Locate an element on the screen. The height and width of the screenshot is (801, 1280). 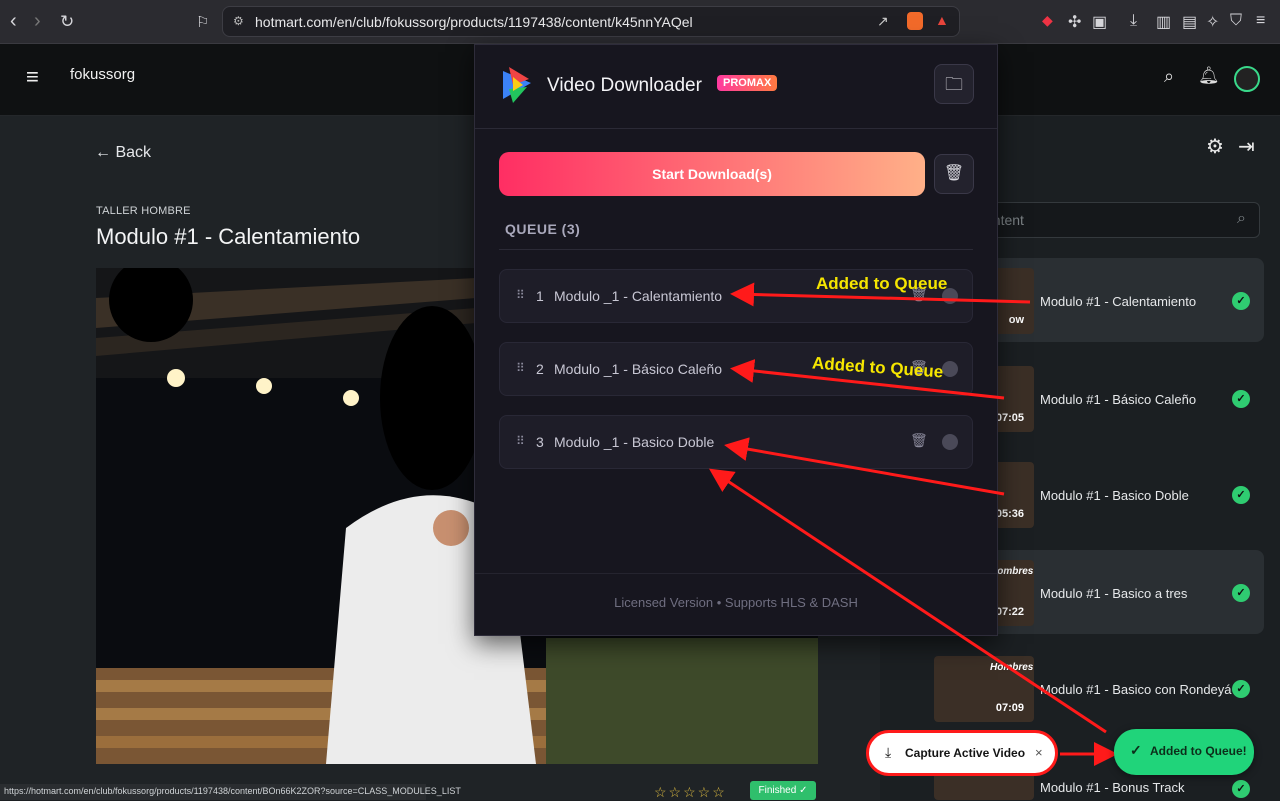
close-icon: × is located at coordinates (1039, 752).